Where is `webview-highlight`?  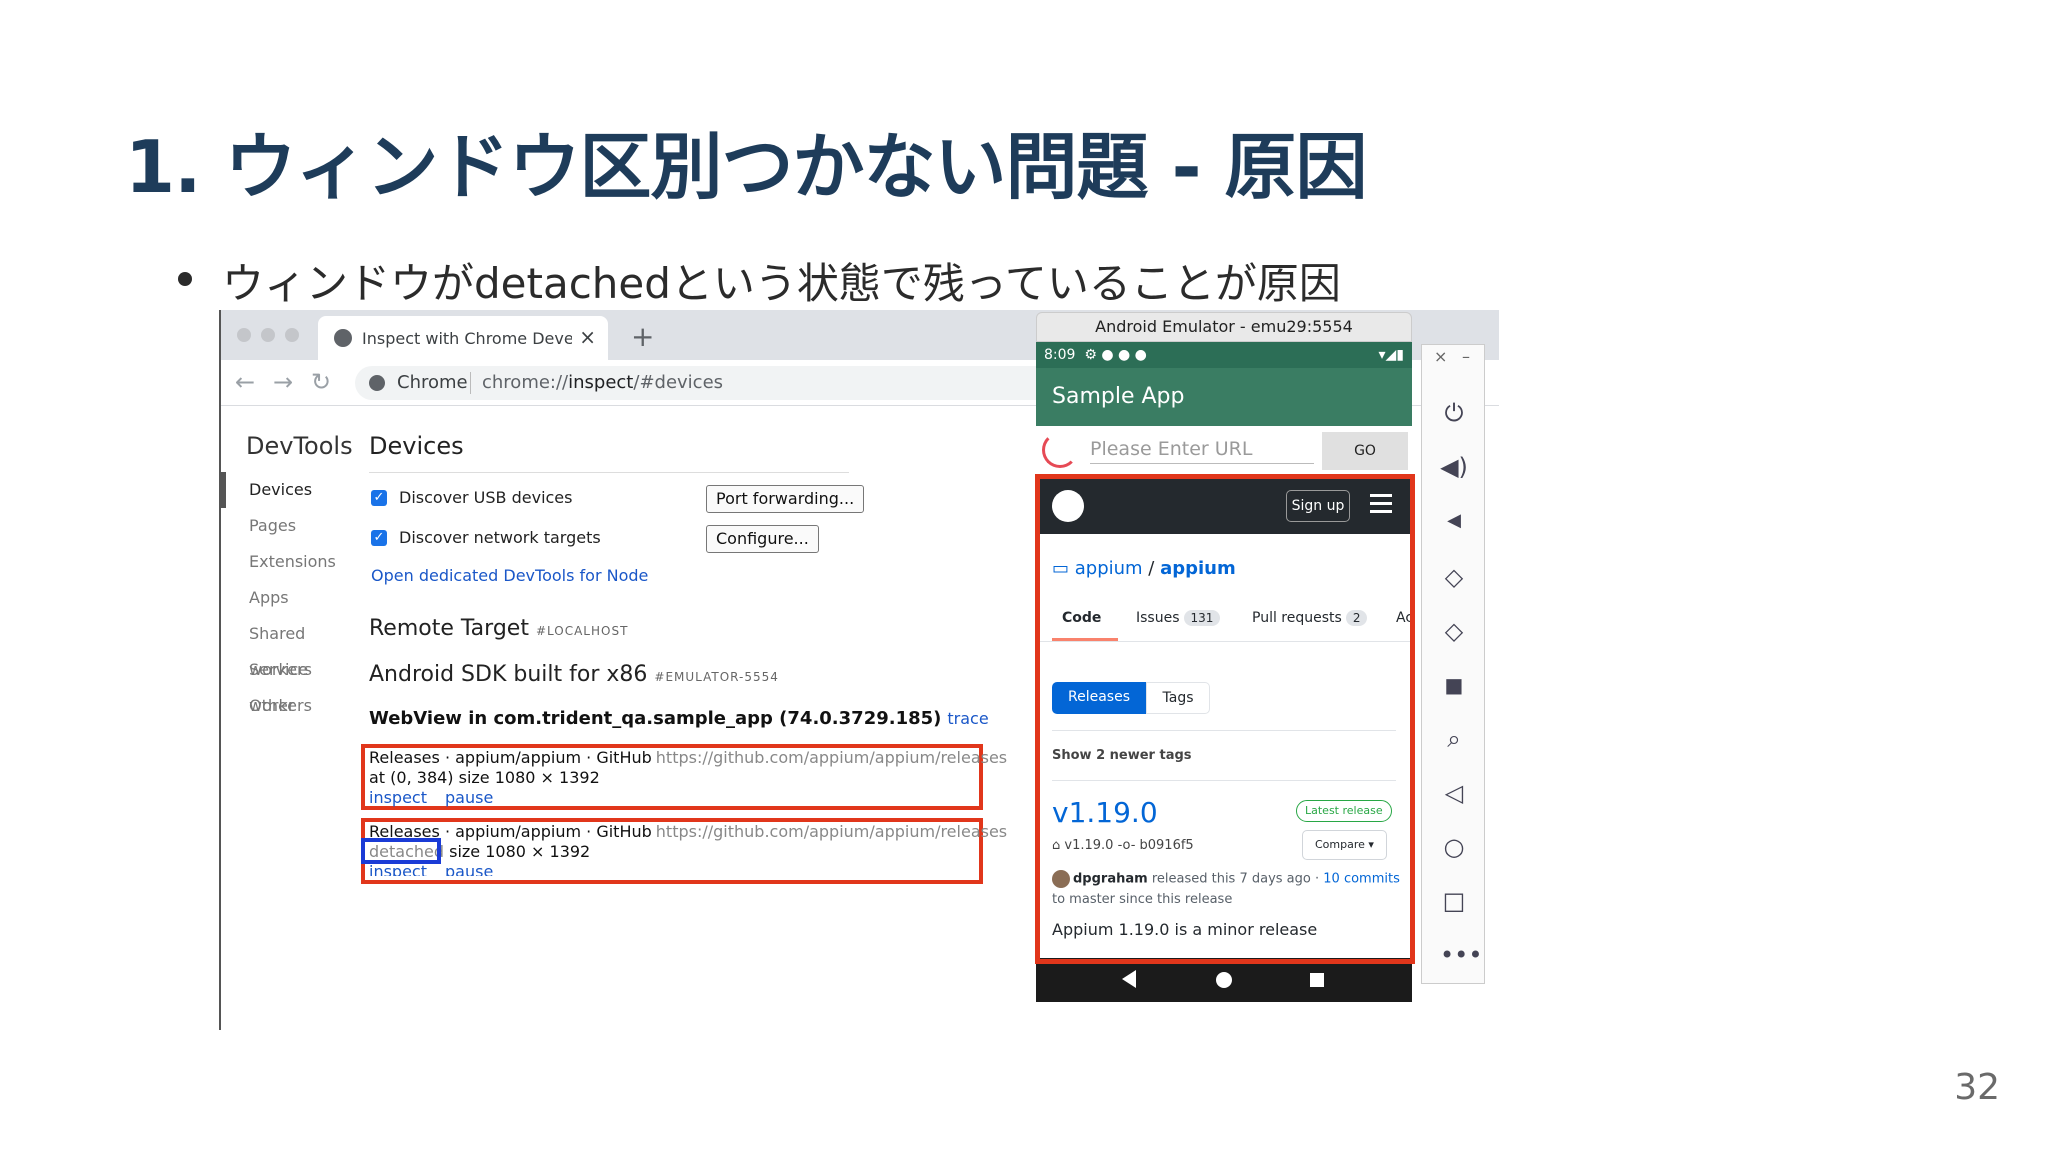
webview-highlight is located at coordinates (1225, 719).